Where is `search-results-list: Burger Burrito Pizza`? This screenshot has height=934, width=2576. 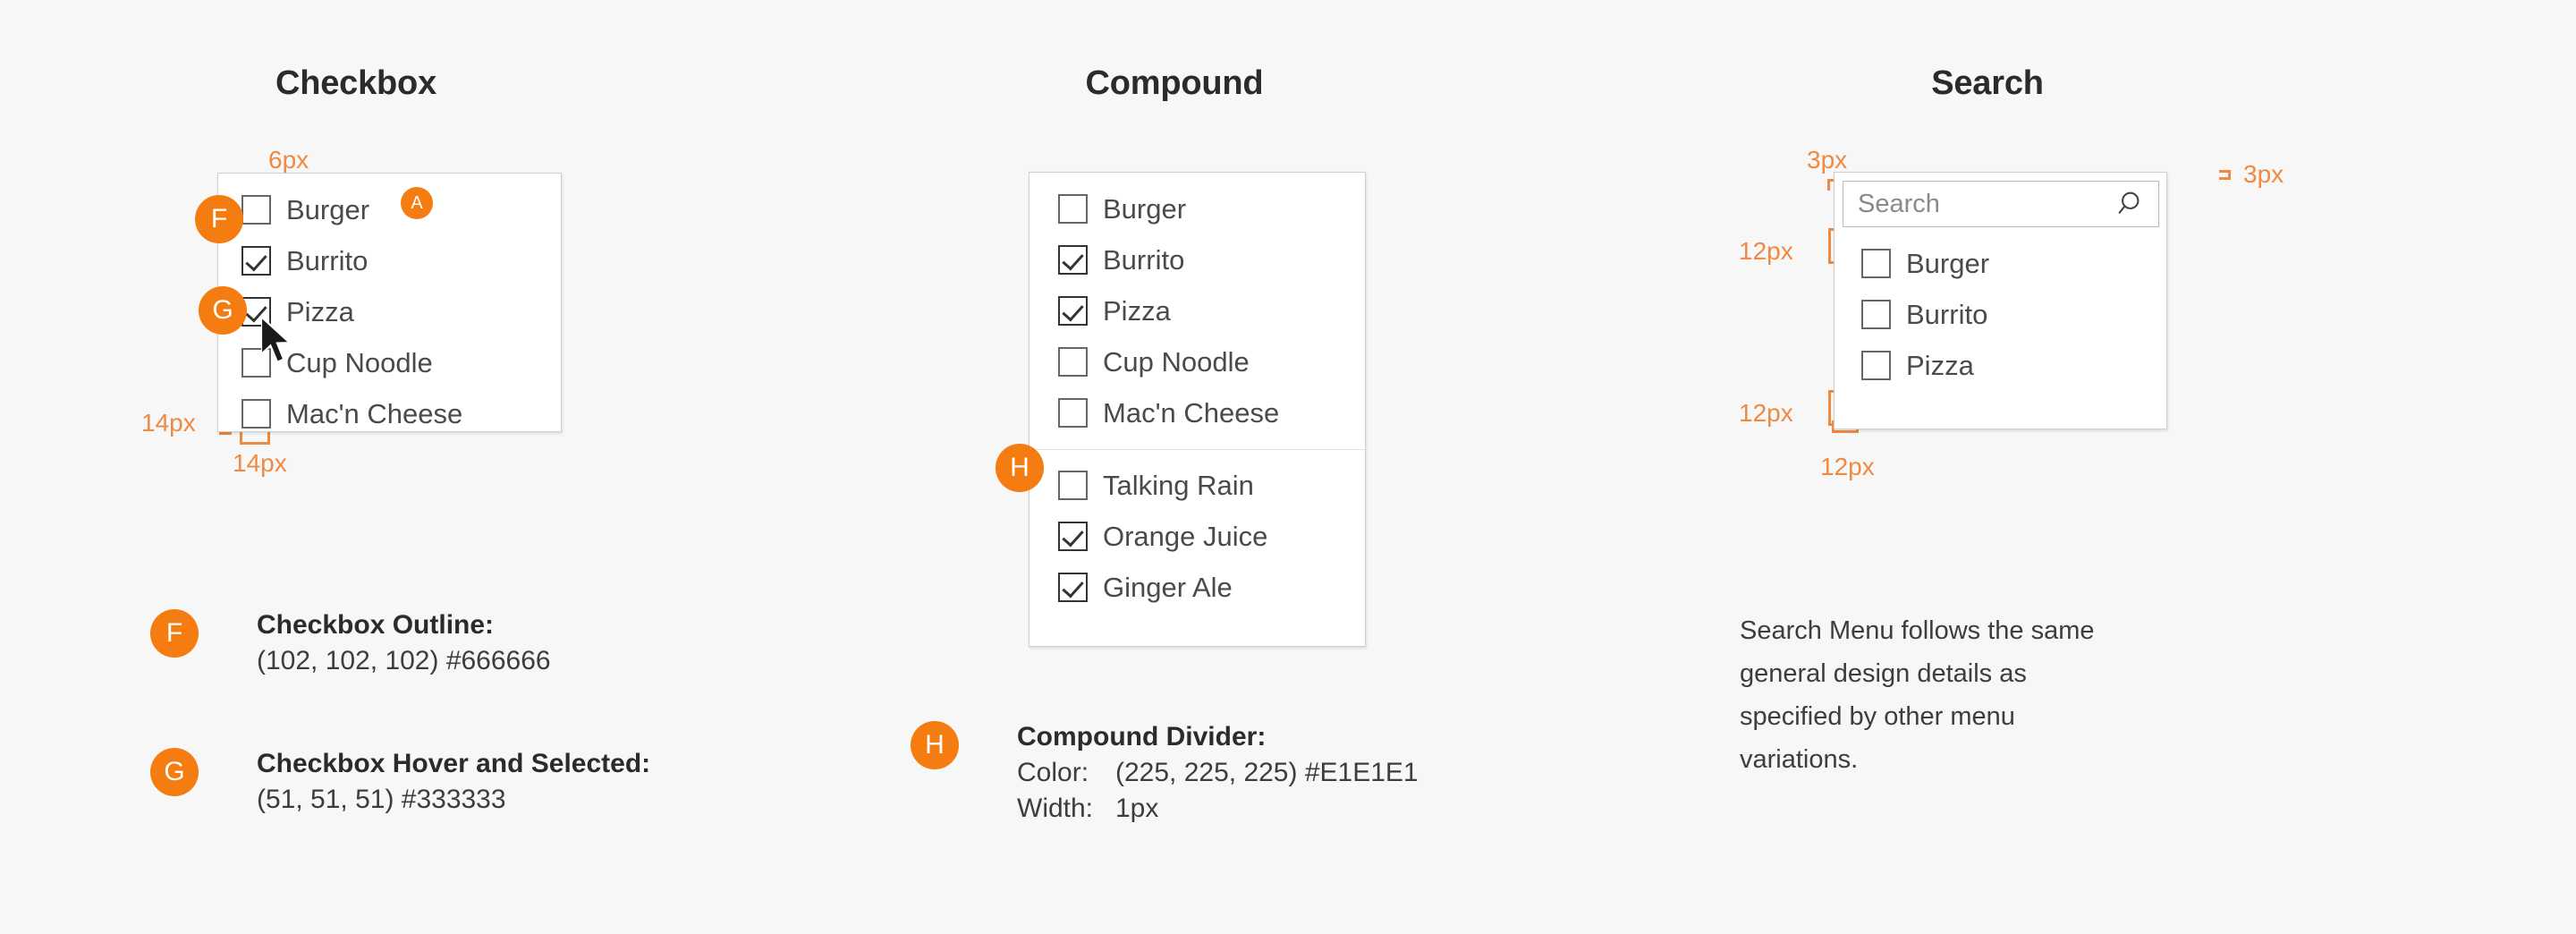 search-results-list: Burger Burrito Pizza is located at coordinates (2000, 282).